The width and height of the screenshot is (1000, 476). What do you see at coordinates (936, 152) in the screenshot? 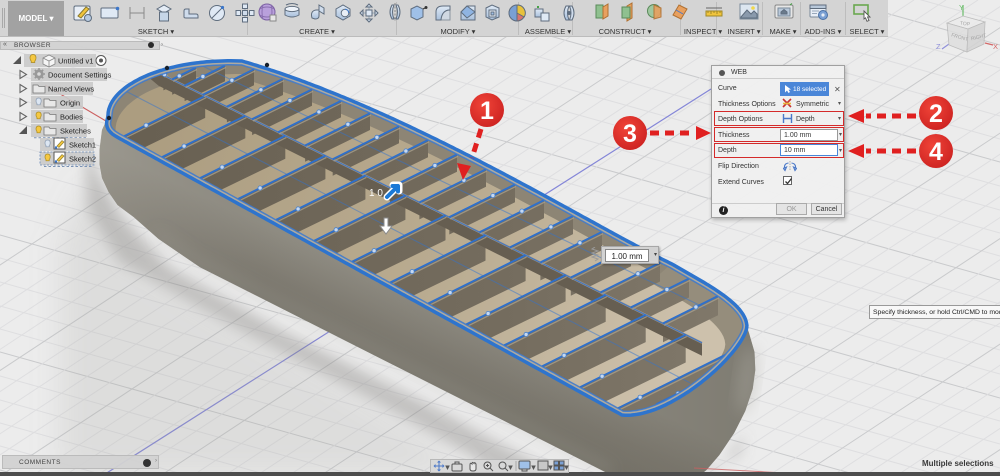
I see `svg-text: 4` at bounding box center [936, 152].